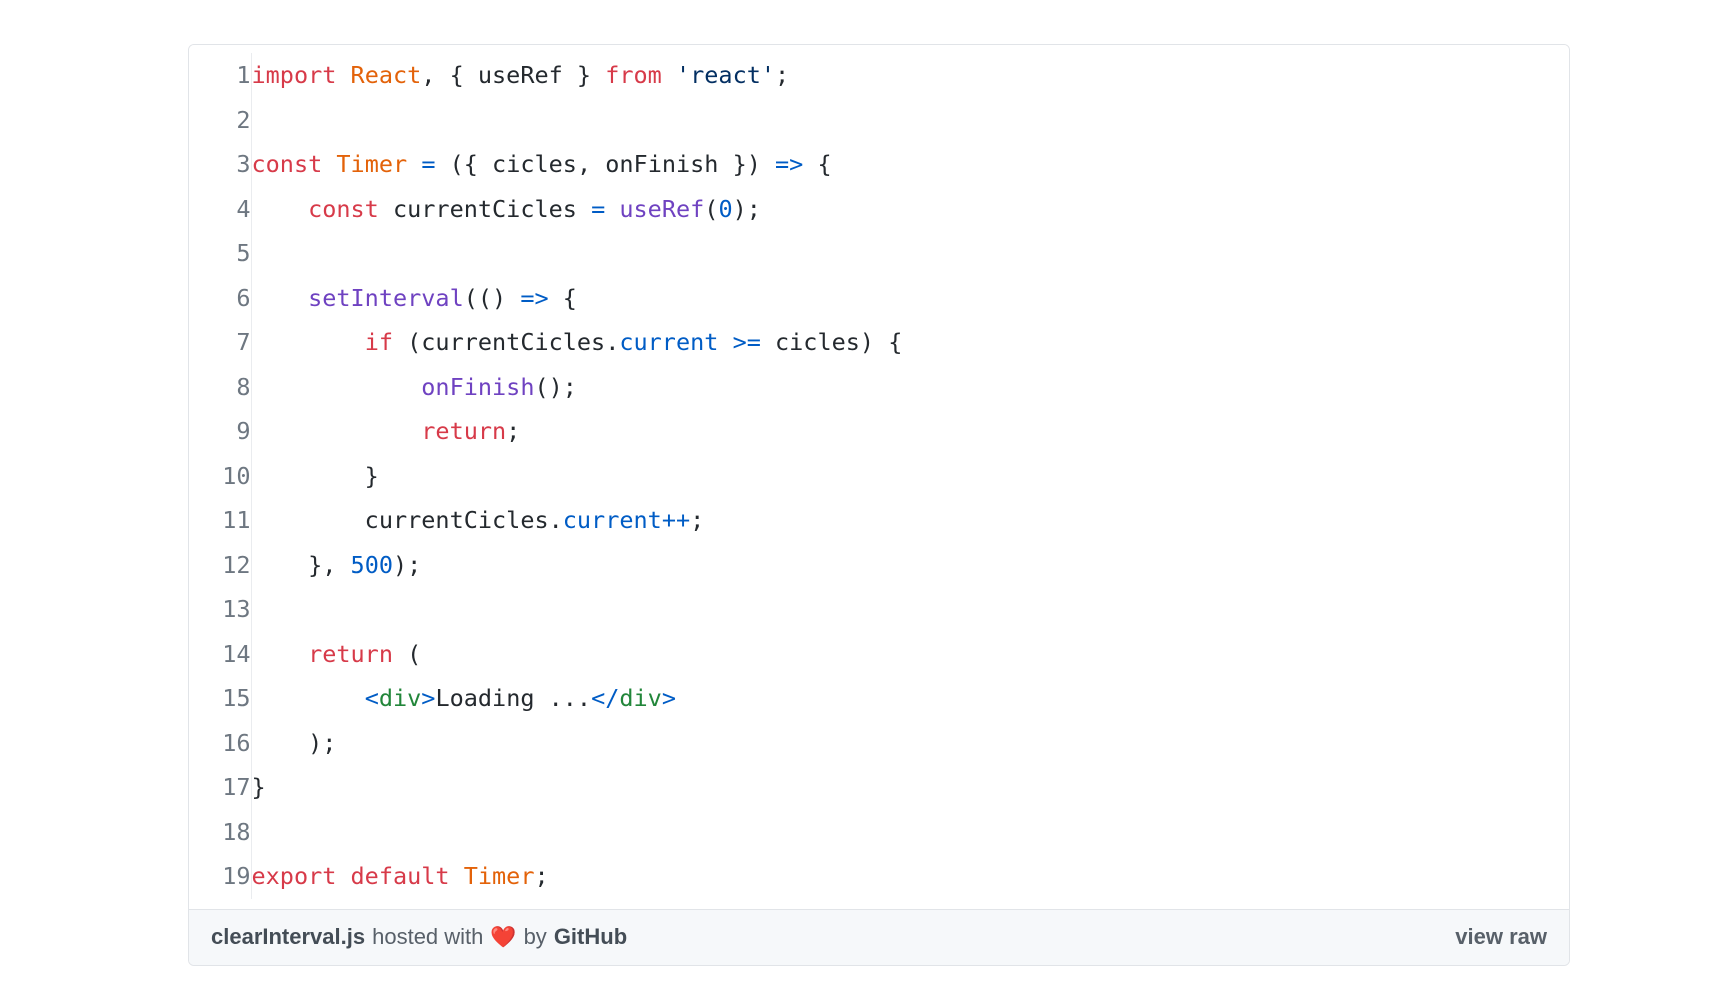 The image size is (1720, 992). Describe the element at coordinates (910, 565) in the screenshot. I see `line-content: }, 500);` at that location.